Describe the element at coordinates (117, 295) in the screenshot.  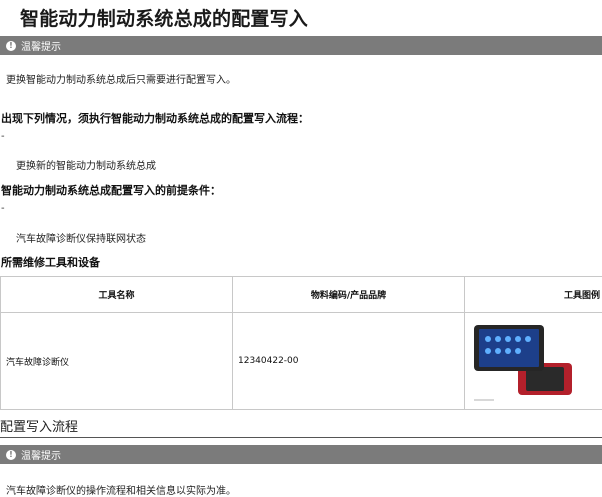
I see `column-header-name: 工具名称` at that location.